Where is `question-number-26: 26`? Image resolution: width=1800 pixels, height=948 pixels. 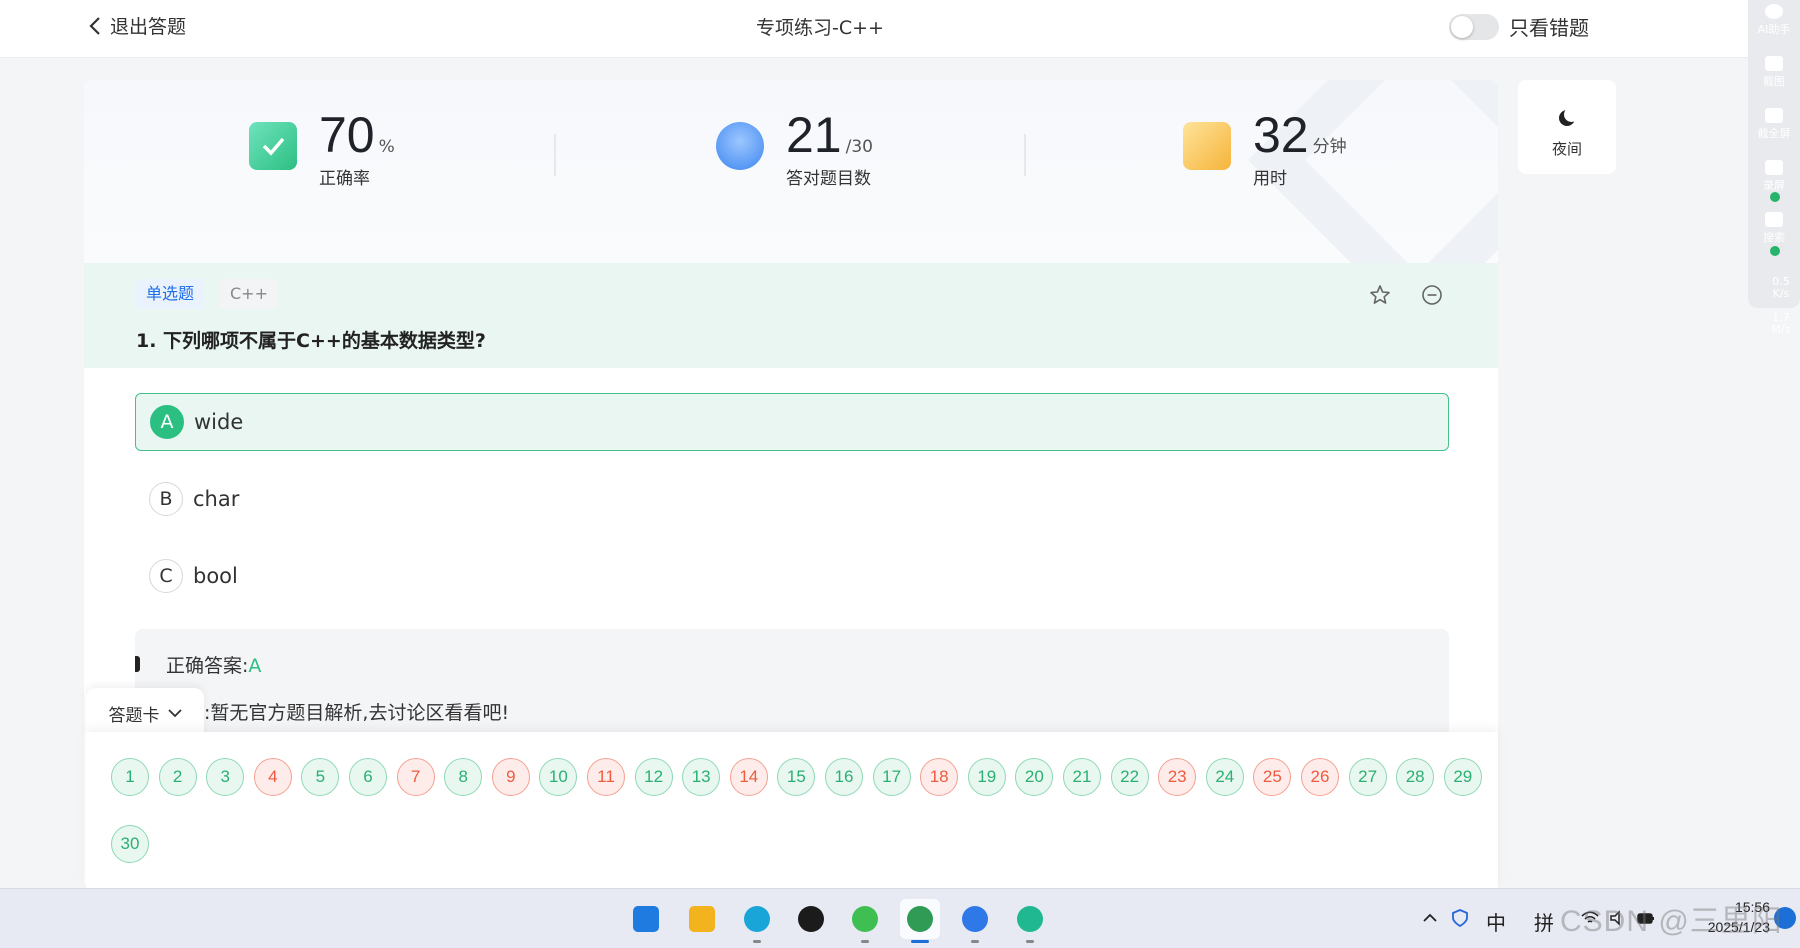
question-number-26: 26 is located at coordinates (1320, 777).